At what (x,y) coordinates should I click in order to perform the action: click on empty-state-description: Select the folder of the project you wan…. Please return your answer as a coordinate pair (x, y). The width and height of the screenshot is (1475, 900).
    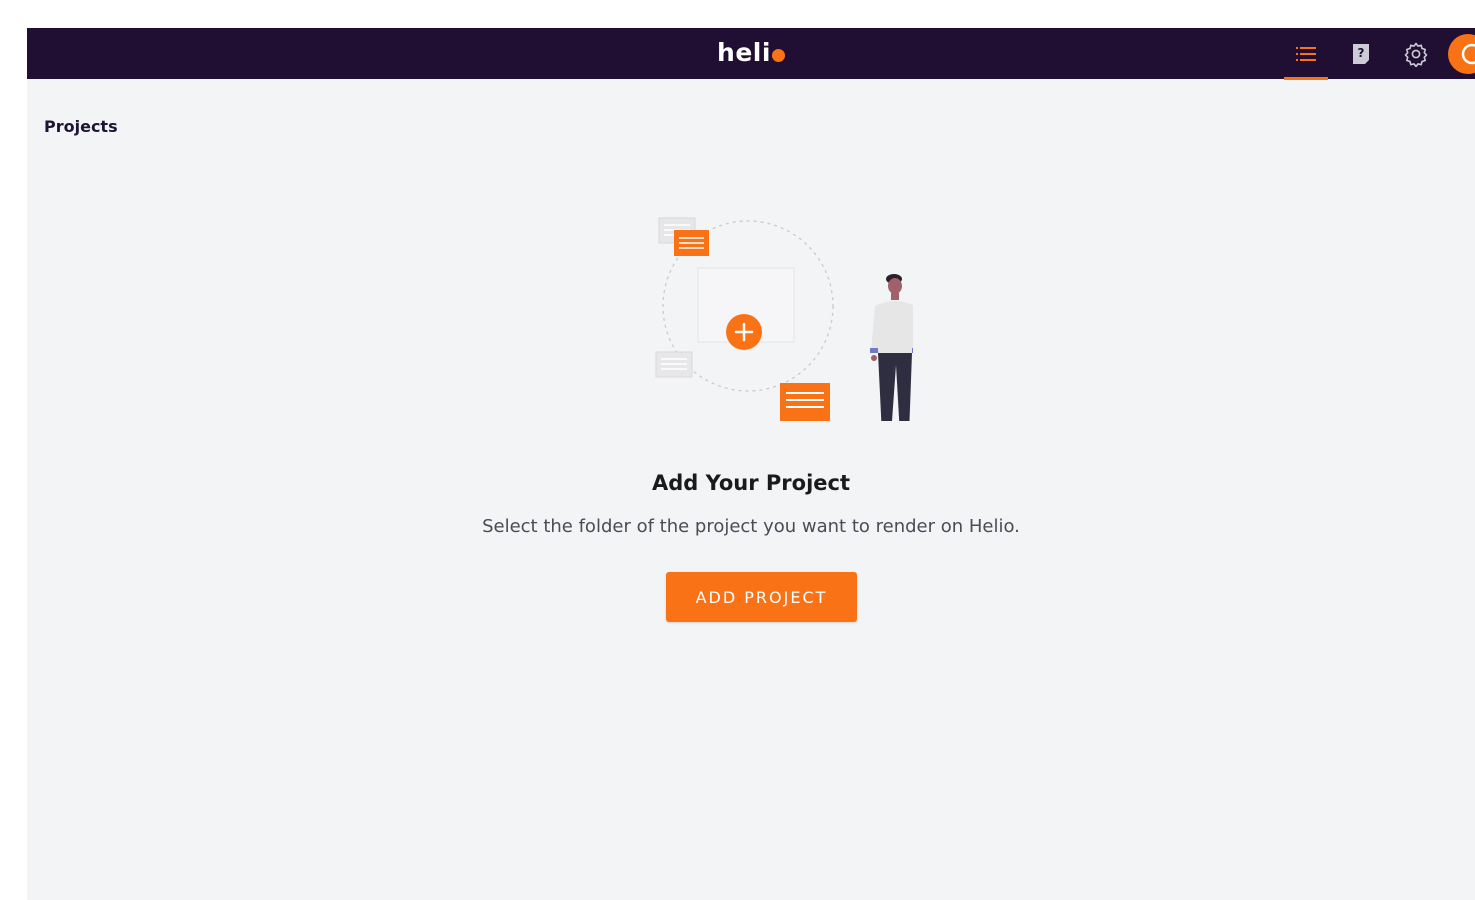
    Looking at the image, I should click on (751, 526).